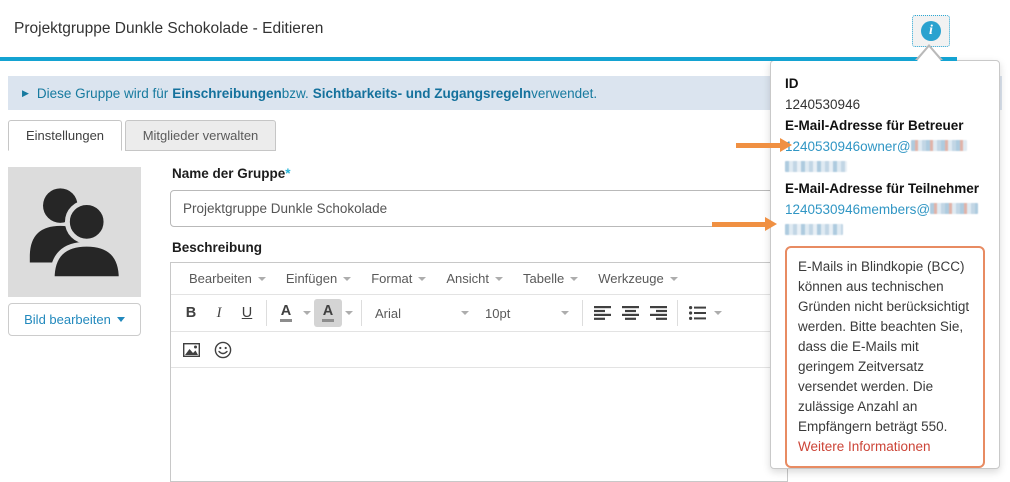 This screenshot has height=482, width=1010. What do you see at coordinates (422, 93) in the screenshot?
I see `banner-link-zugangsregeln: Sichtbarkeits- und Zugangsregeln` at bounding box center [422, 93].